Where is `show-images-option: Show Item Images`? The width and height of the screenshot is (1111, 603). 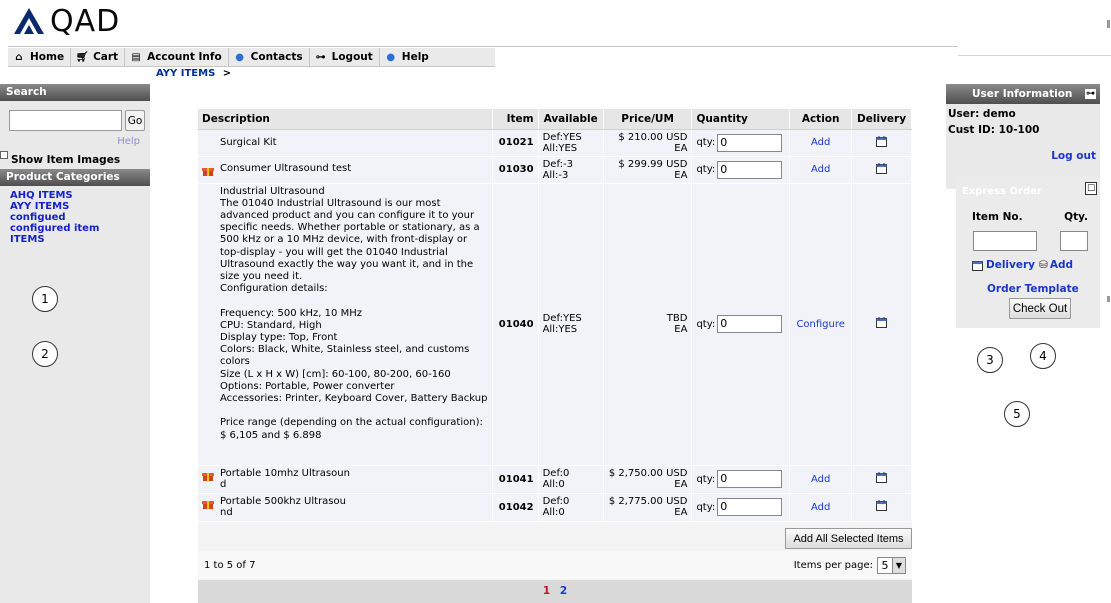
show-images-option: Show Item Images is located at coordinates (75, 159).